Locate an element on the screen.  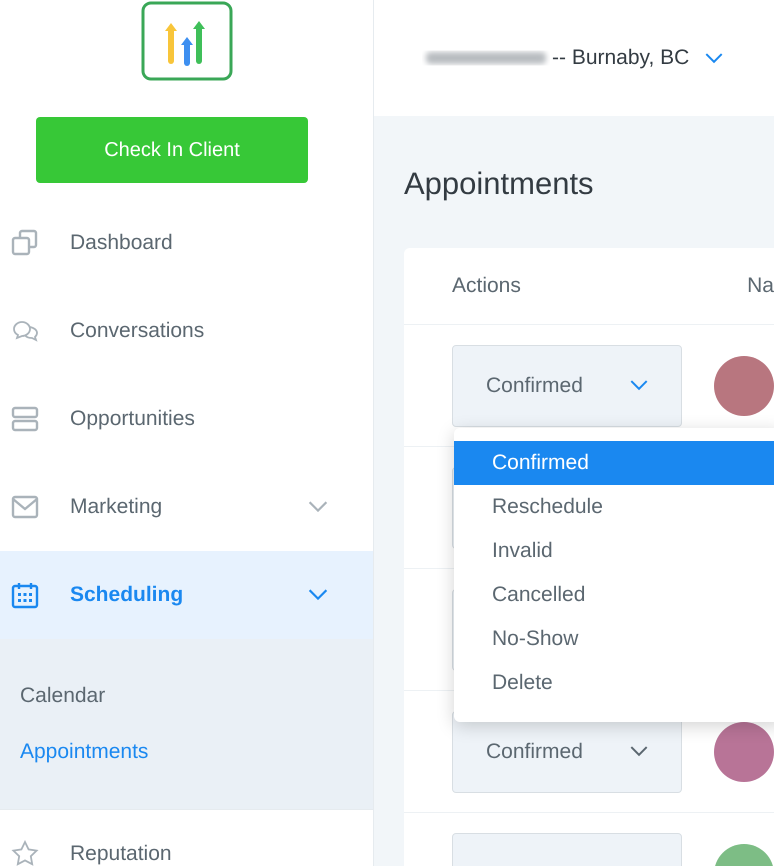
mail-icon is located at coordinates (25, 507).